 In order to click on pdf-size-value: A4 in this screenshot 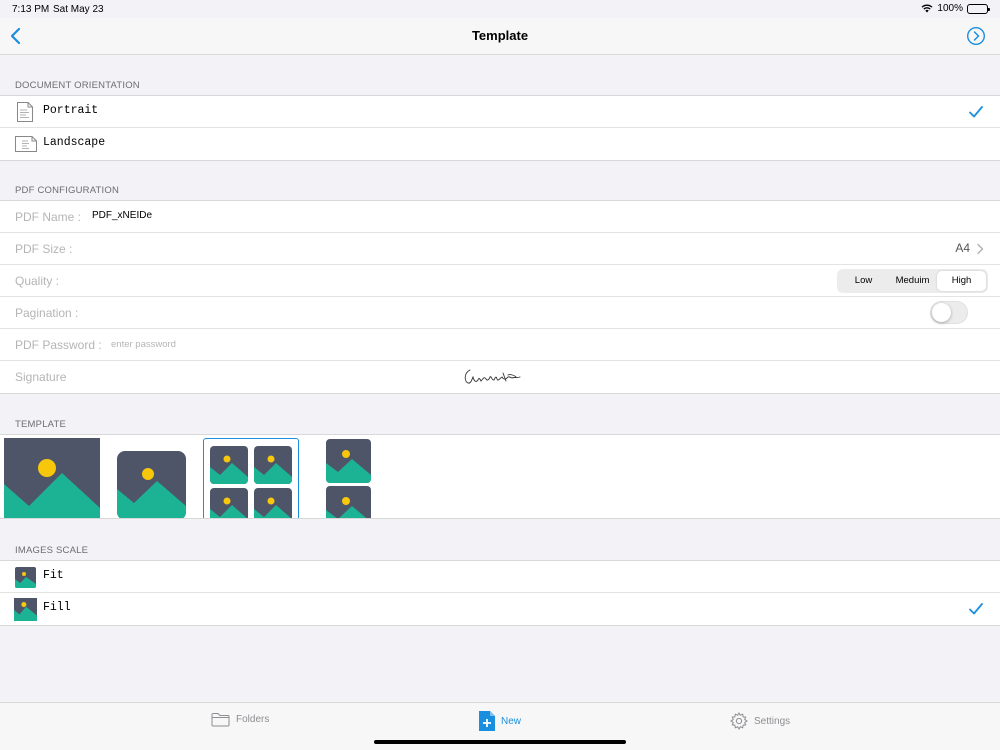, I will do `click(962, 248)`.